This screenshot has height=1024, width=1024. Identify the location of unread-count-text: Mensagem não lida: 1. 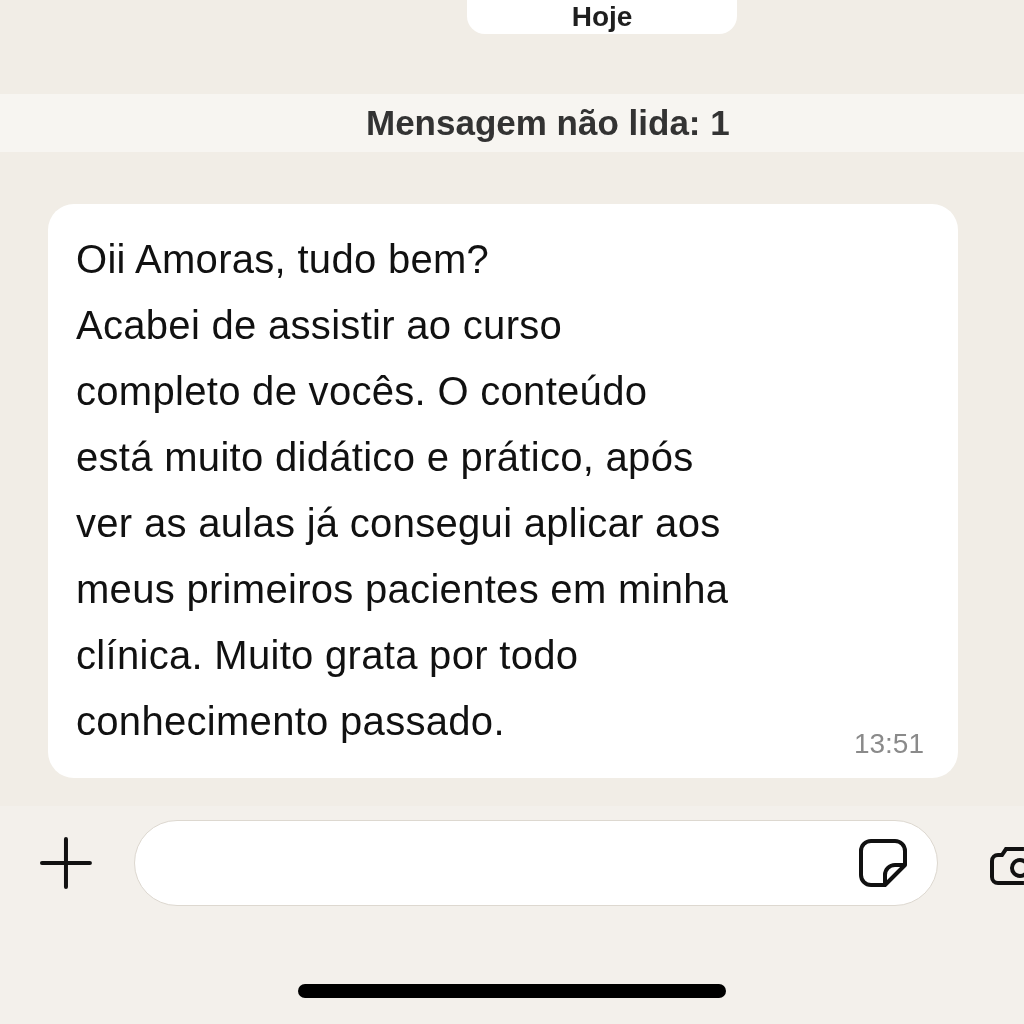
(548, 123).